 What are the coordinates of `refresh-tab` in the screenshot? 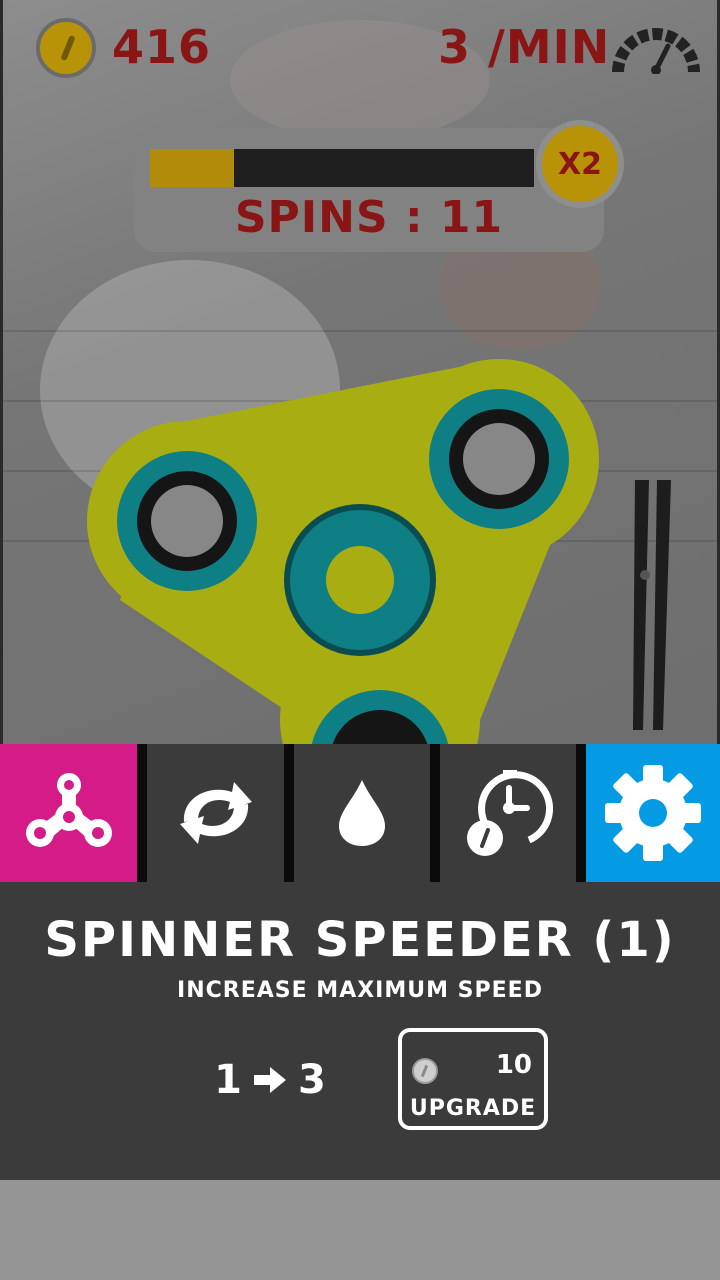 It's located at (215, 813).